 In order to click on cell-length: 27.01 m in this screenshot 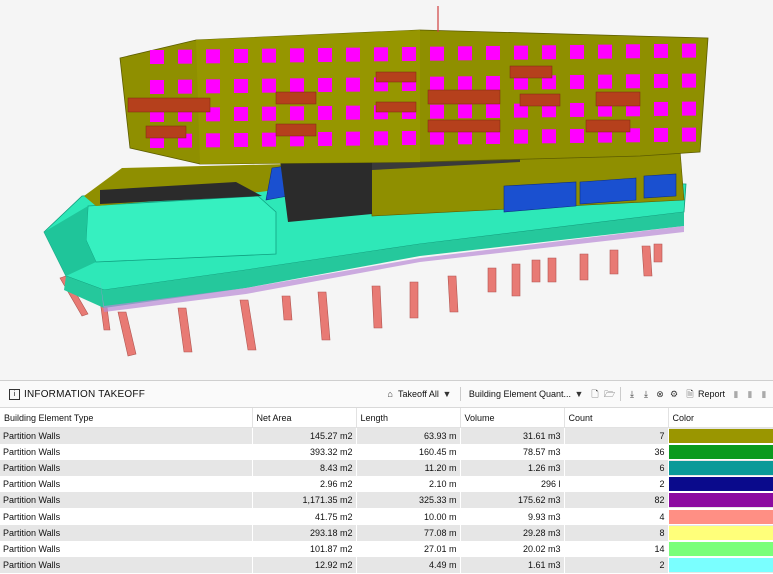, I will do `click(408, 548)`.